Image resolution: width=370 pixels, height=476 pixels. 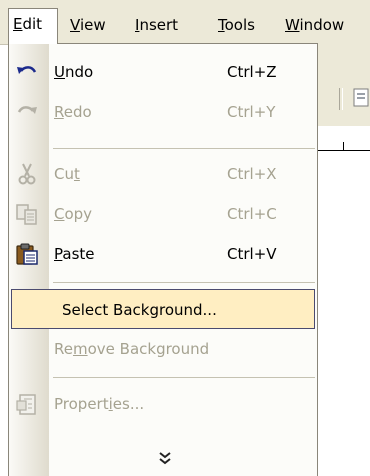 I want to click on copy-icon, so click(x=27, y=214).